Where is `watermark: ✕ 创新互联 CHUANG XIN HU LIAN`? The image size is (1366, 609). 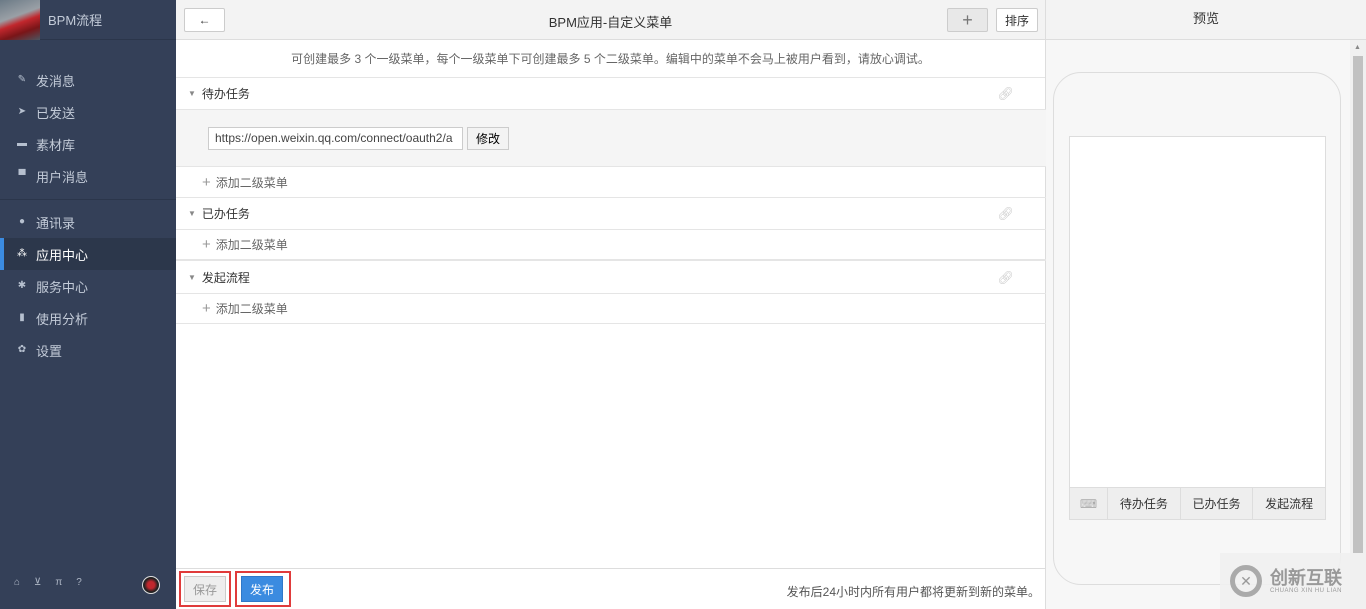
watermark: ✕ 创新互联 CHUANG XIN HU LIAN is located at coordinates (1293, 581).